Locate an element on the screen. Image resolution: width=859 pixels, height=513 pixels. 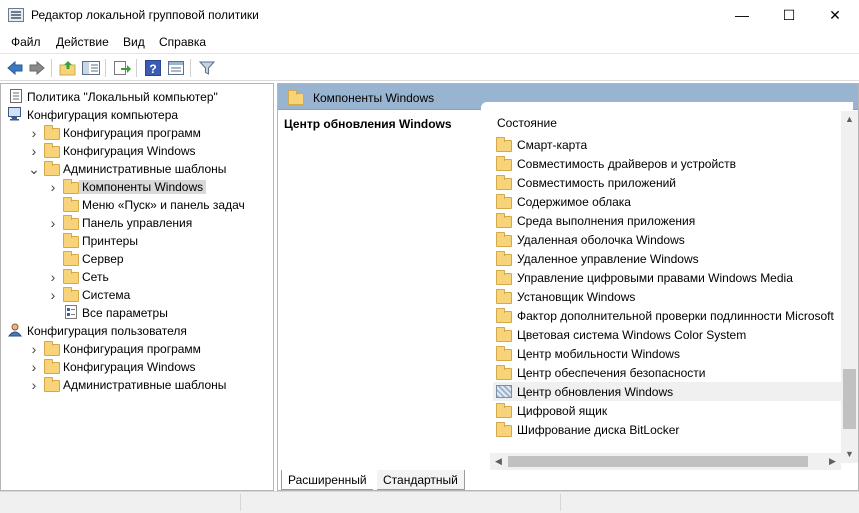
list-item-label: Содержимое облака is located at coordinates (574, 202).